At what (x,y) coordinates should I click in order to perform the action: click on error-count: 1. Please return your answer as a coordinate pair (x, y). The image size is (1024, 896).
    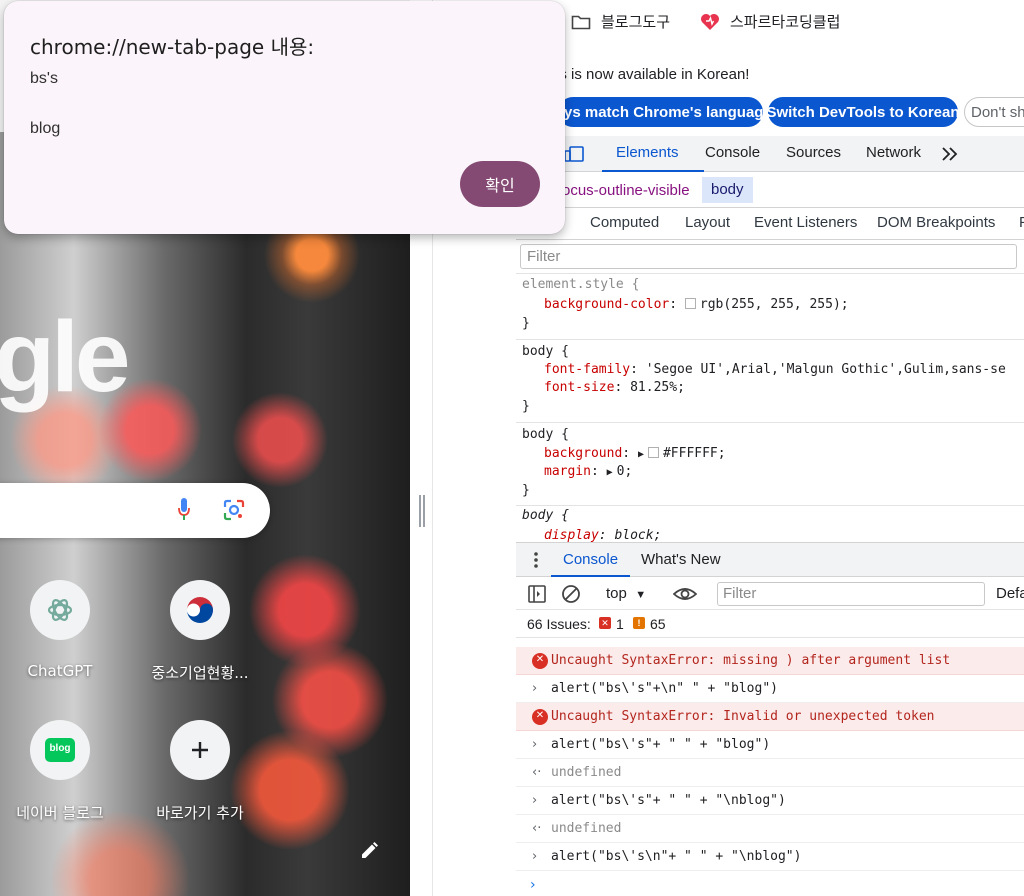
    Looking at the image, I should click on (620, 624).